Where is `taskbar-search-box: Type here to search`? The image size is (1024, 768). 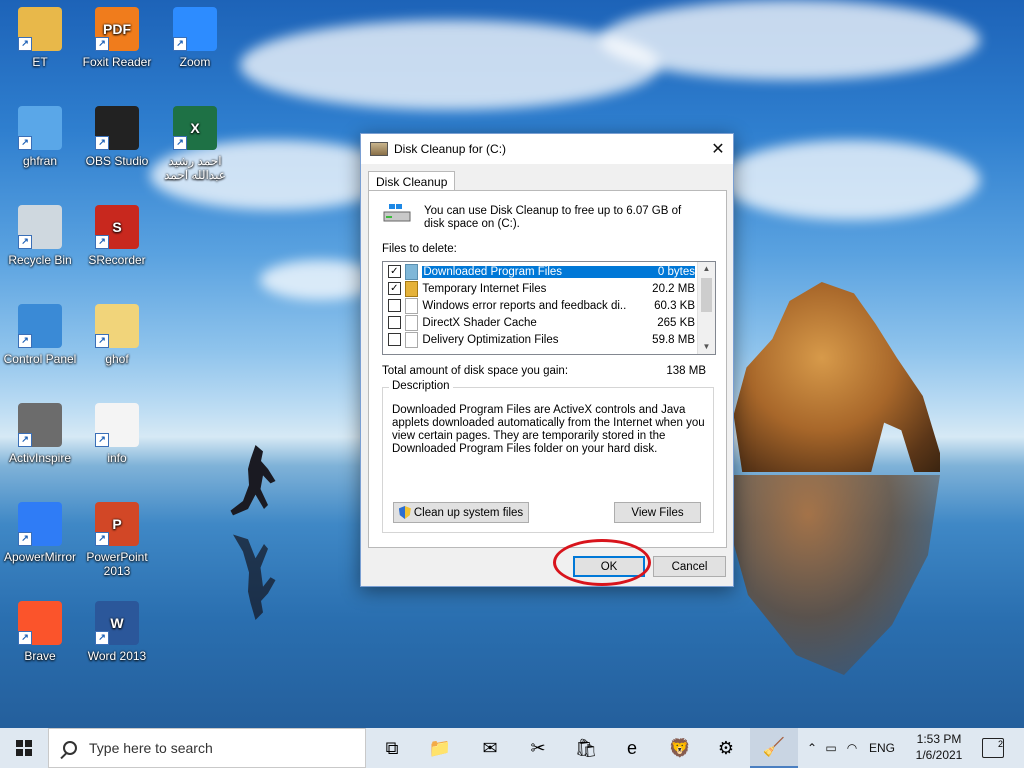 taskbar-search-box: Type here to search is located at coordinates (207, 748).